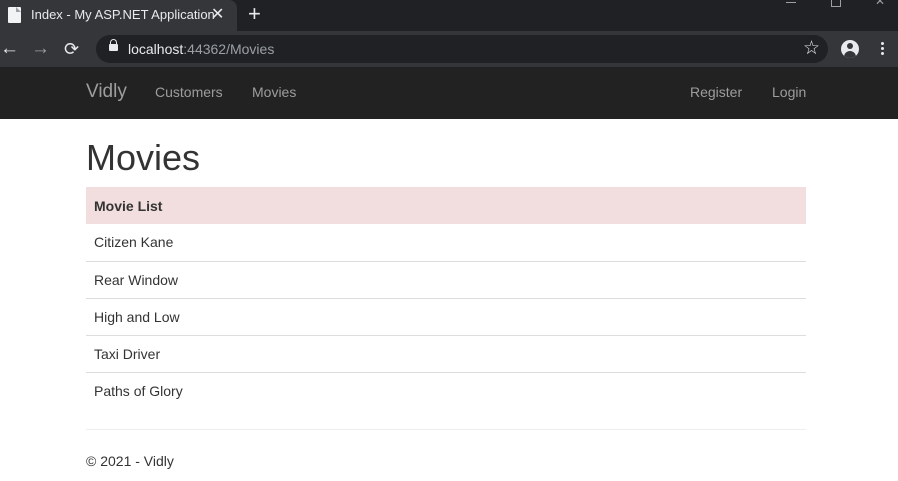 This screenshot has width=898, height=481. What do you see at coordinates (274, 92) in the screenshot?
I see `nav-link-movies: Movies` at bounding box center [274, 92].